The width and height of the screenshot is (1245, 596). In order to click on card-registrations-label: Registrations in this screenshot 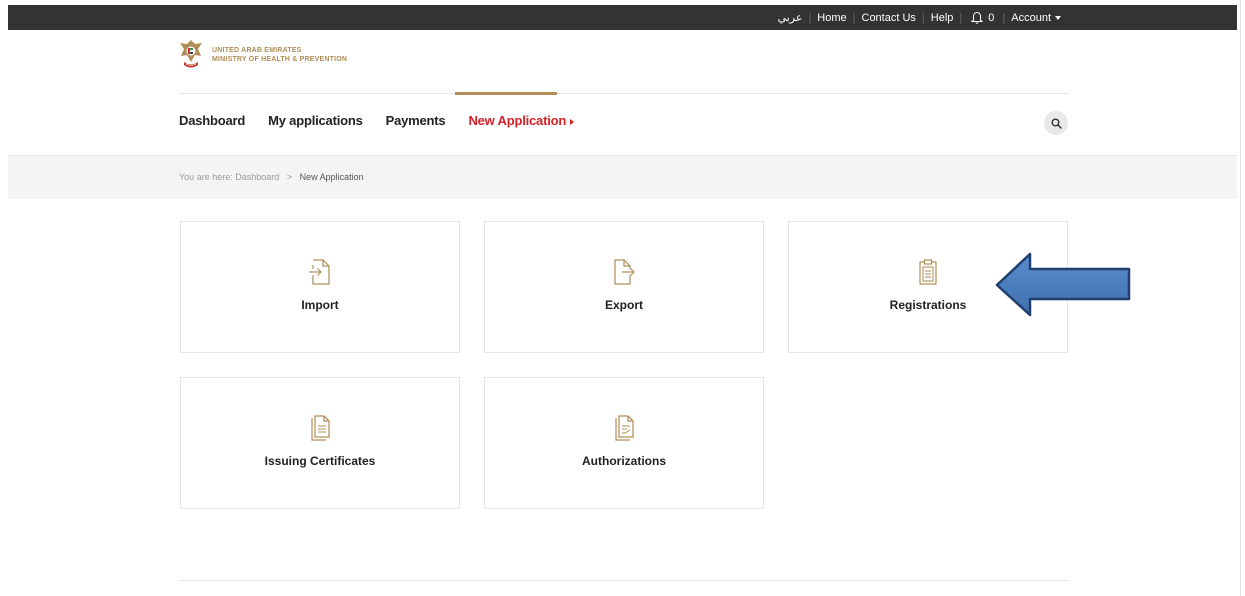, I will do `click(928, 305)`.